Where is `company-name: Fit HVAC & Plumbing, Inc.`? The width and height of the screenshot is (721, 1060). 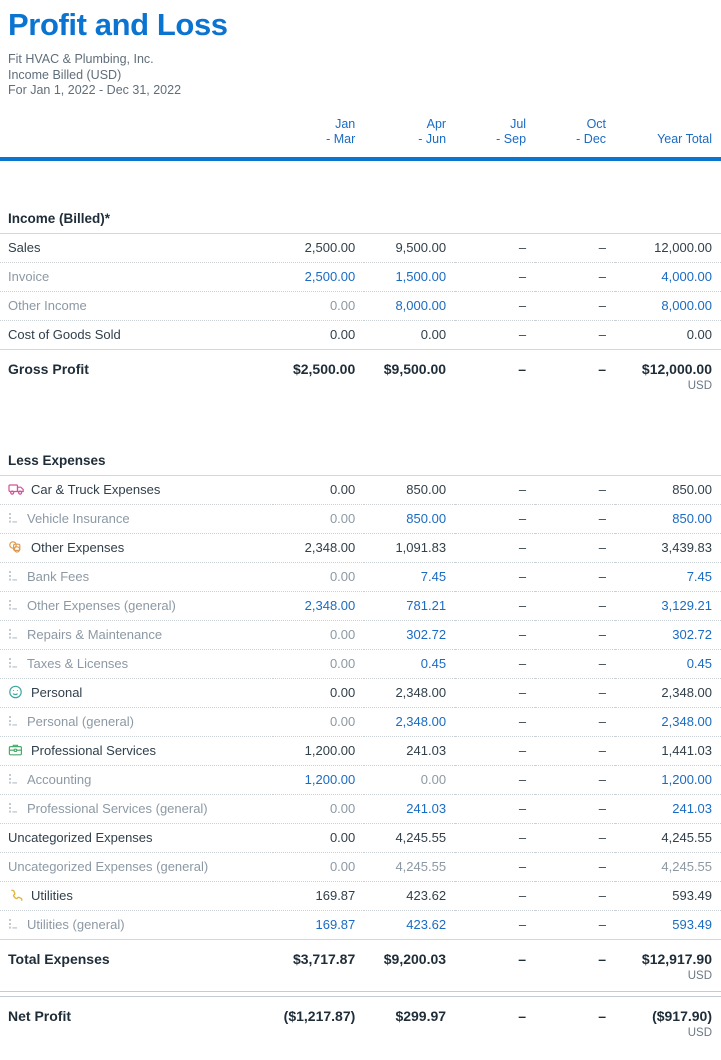 company-name: Fit HVAC & Plumbing, Inc. is located at coordinates (81, 59).